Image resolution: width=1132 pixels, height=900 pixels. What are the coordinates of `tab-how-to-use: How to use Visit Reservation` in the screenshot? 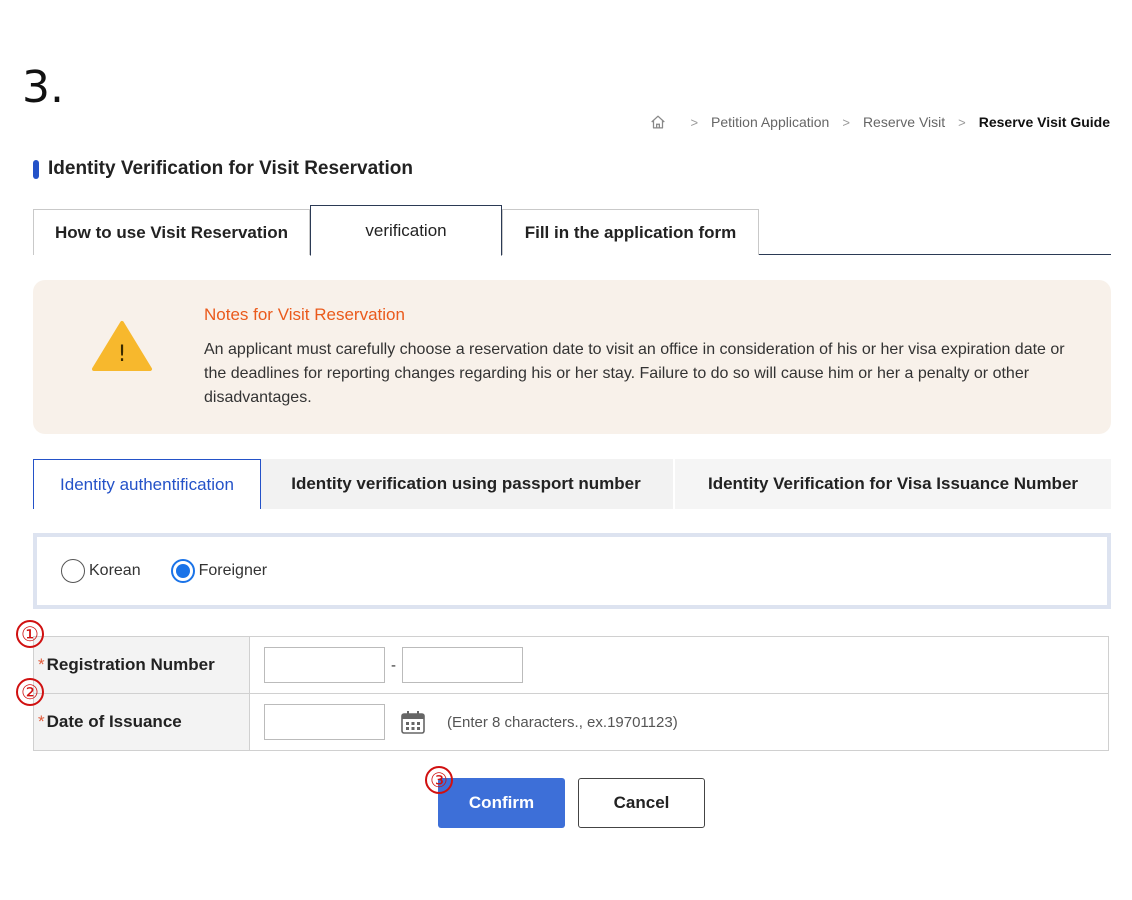 It's located at (171, 232).